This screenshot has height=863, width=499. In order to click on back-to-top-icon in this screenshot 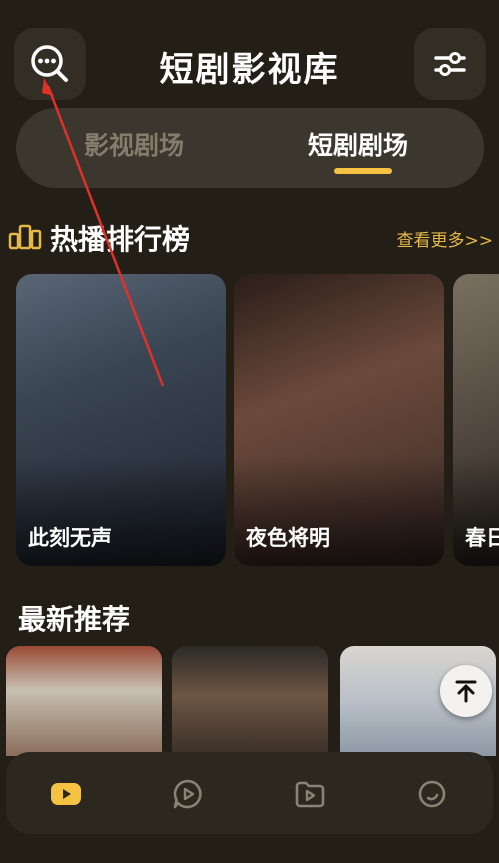, I will do `click(466, 691)`.